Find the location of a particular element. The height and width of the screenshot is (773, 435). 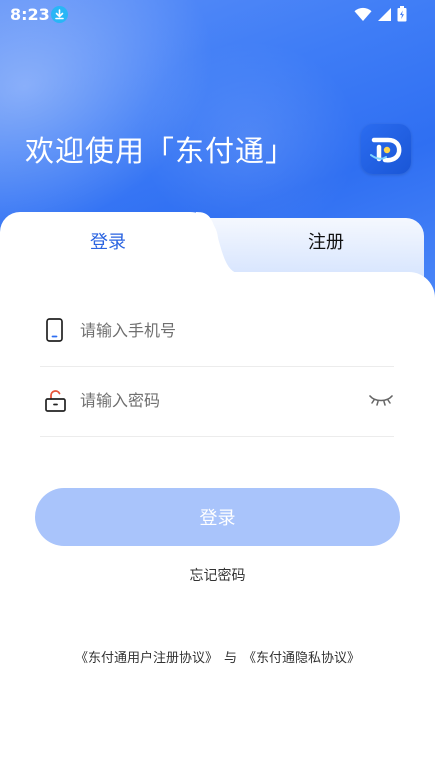

signal-icon is located at coordinates (384, 16).